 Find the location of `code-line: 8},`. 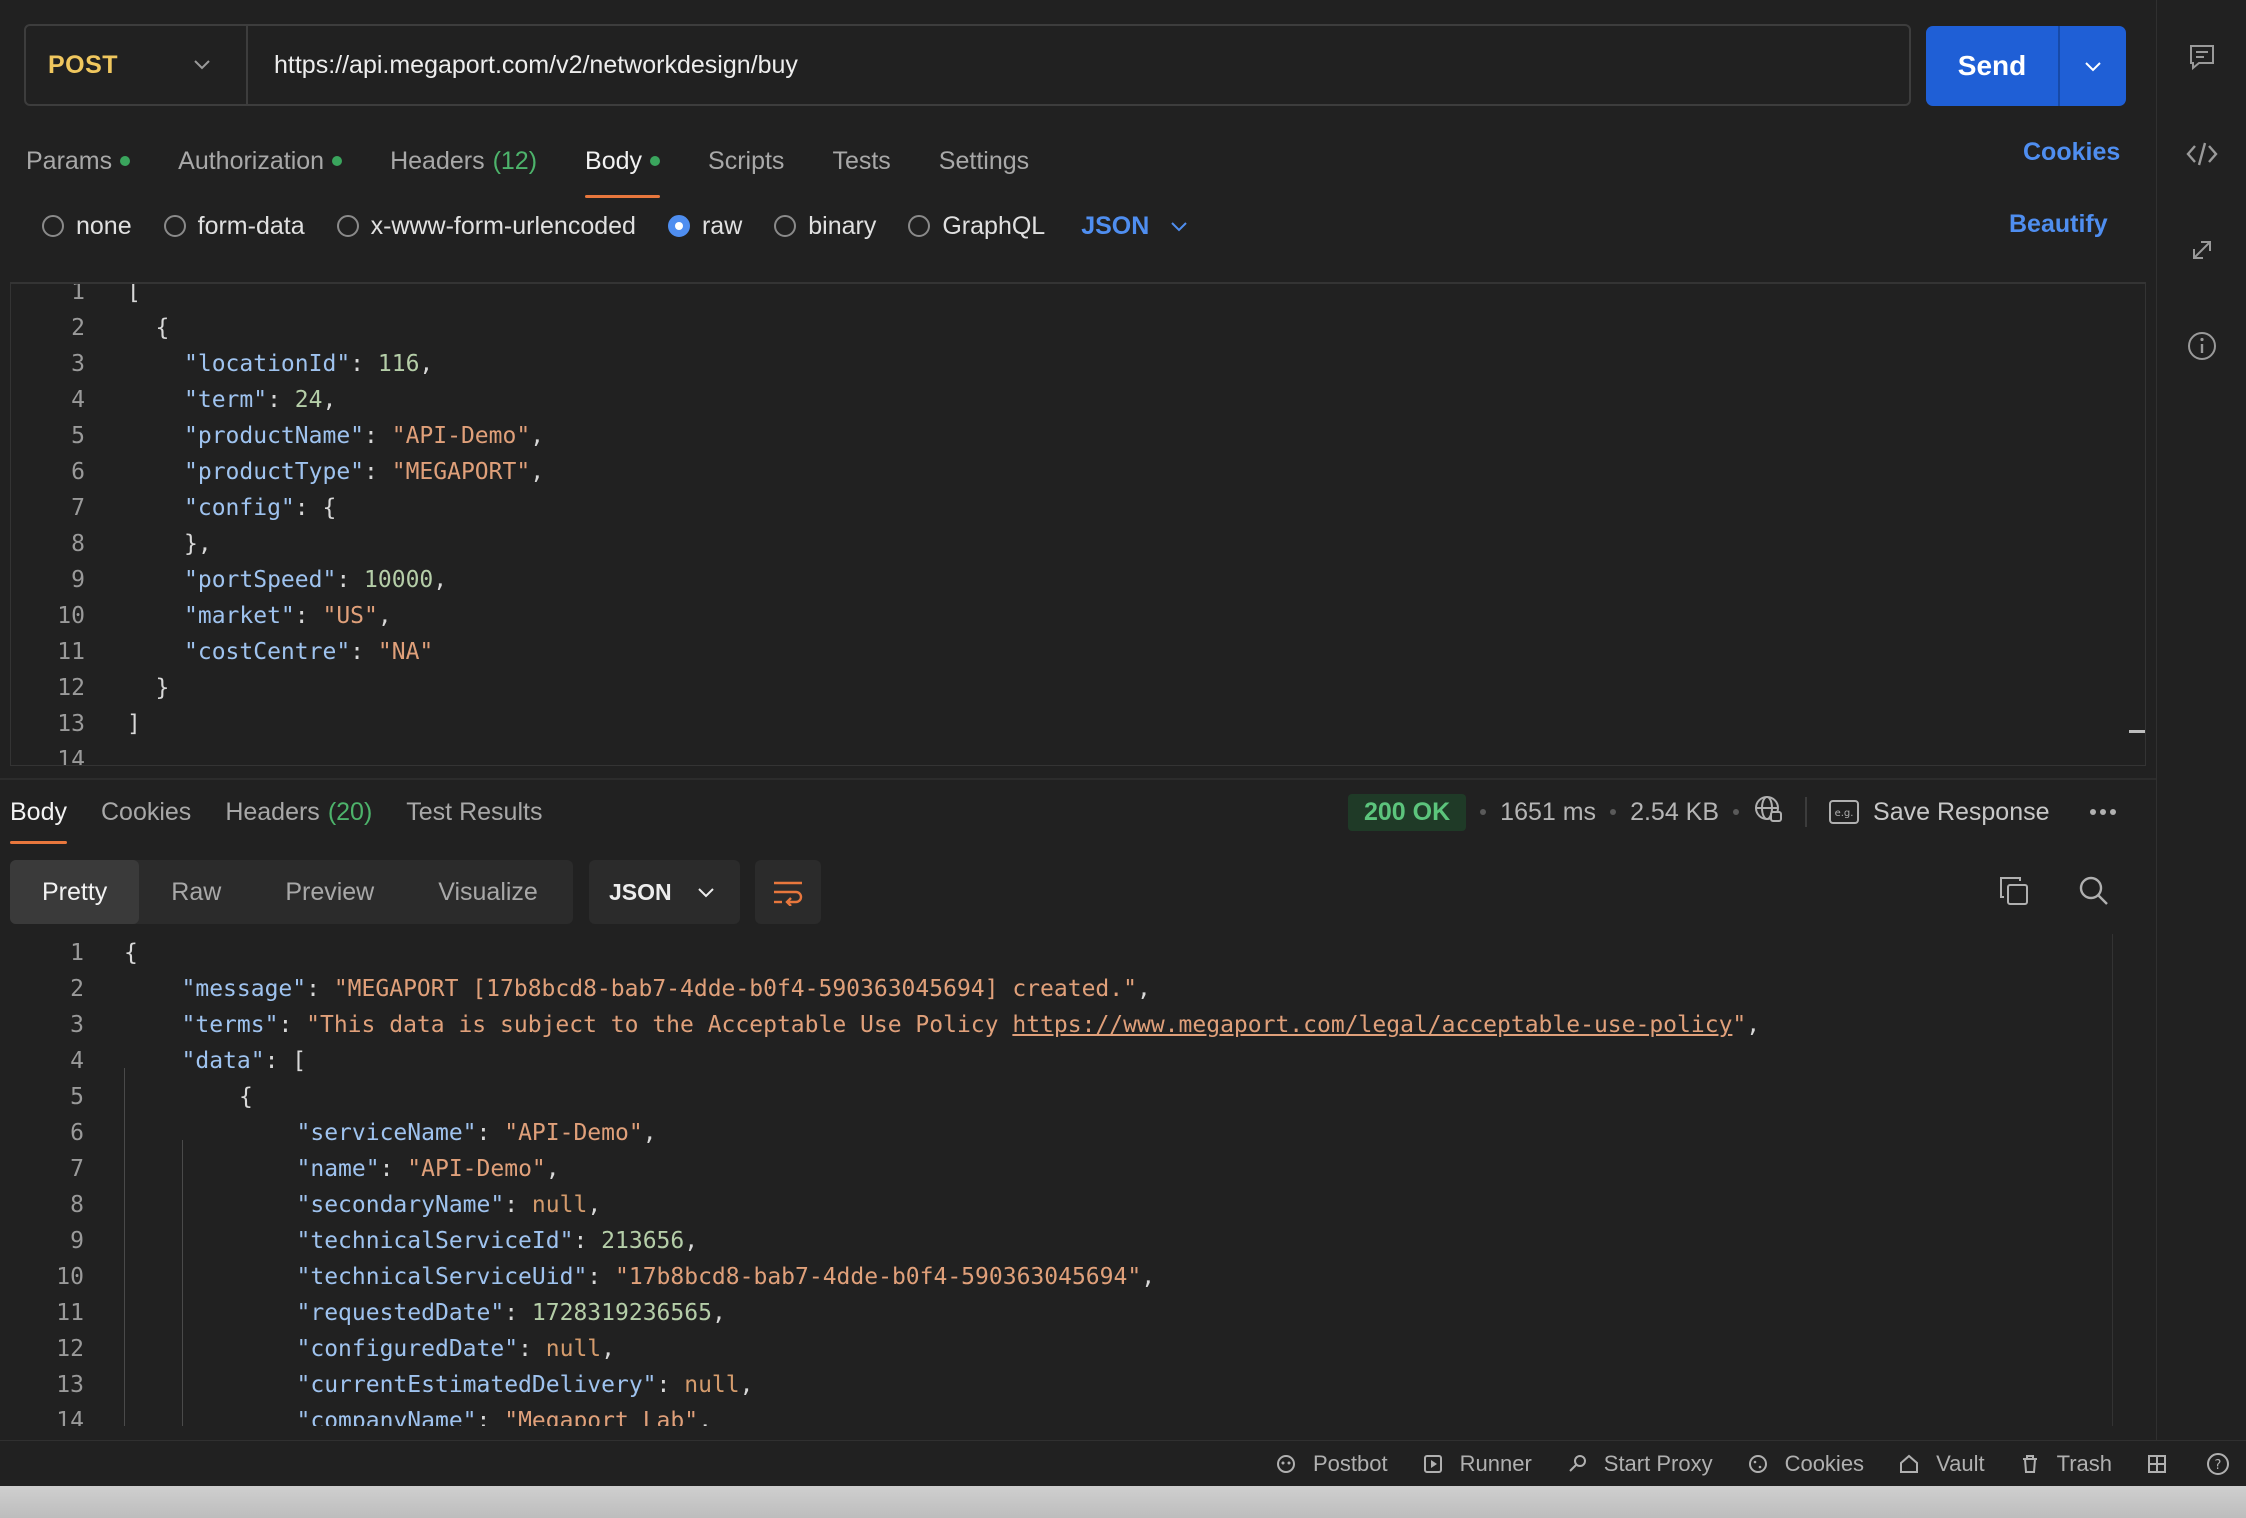

code-line: 8}, is located at coordinates (1078, 544).